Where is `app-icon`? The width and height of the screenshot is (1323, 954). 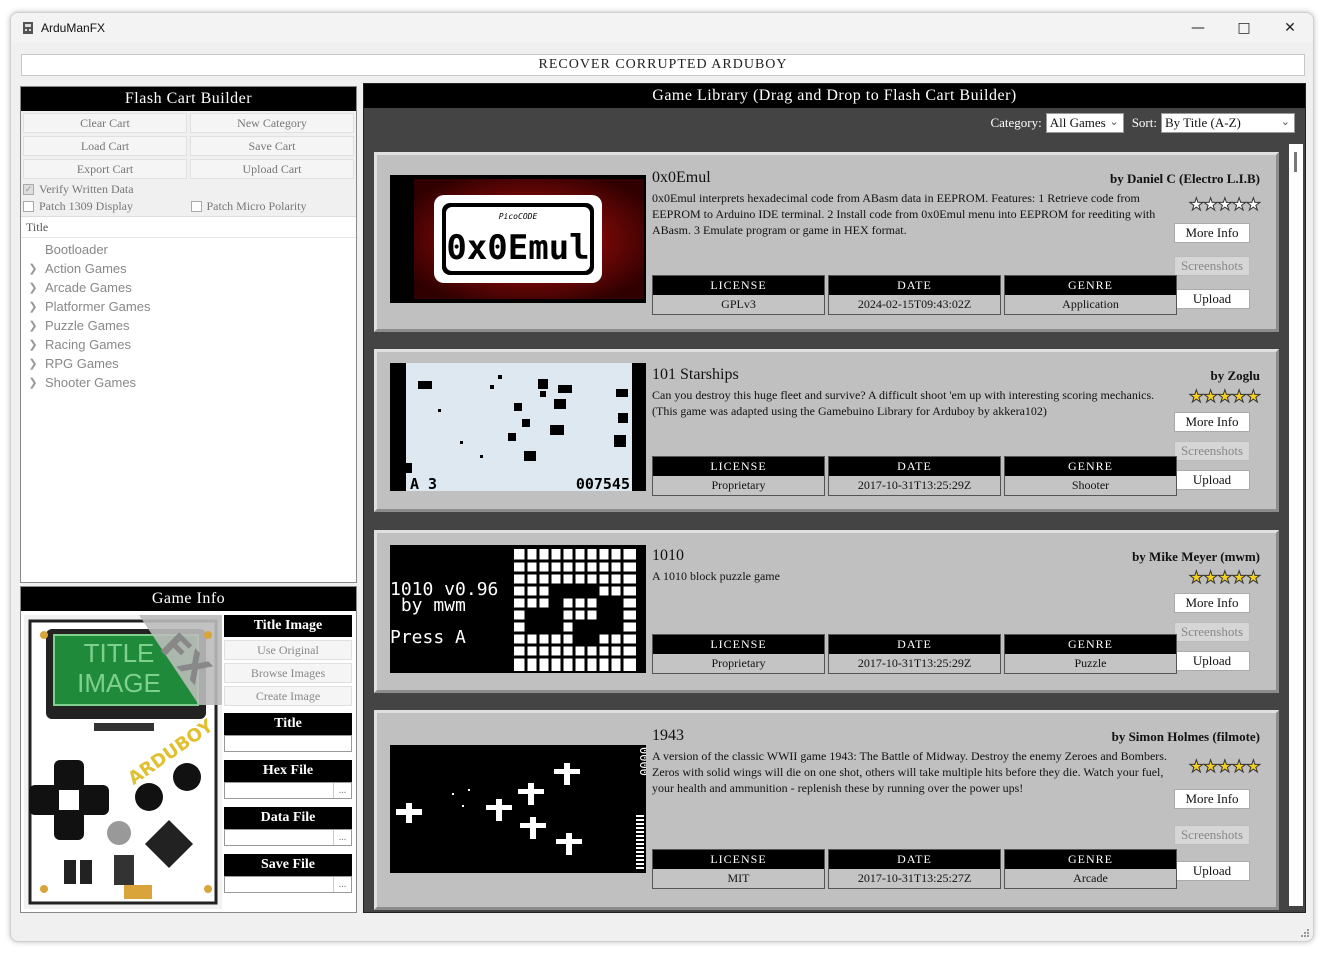 app-icon is located at coordinates (28, 28).